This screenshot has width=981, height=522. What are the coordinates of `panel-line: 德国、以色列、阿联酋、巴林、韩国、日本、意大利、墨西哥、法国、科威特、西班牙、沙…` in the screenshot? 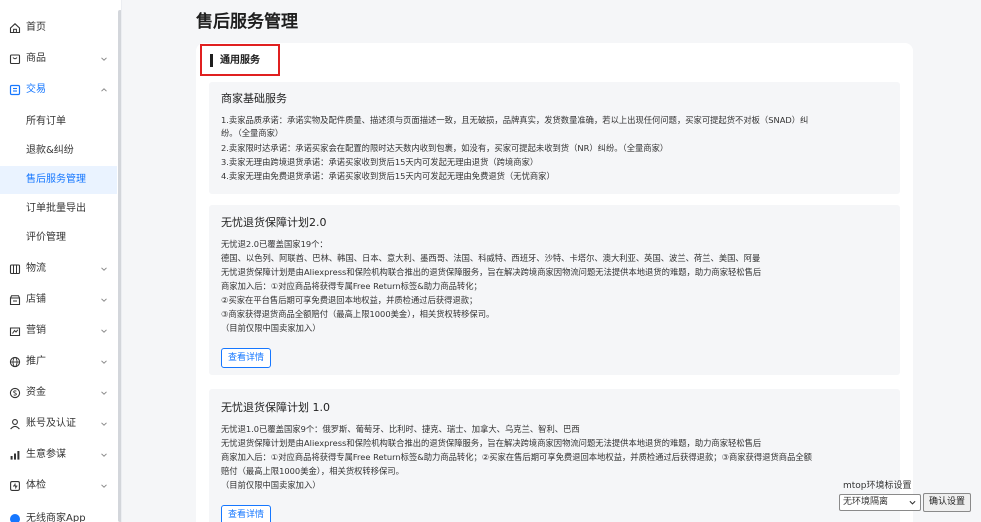 It's located at (491, 258).